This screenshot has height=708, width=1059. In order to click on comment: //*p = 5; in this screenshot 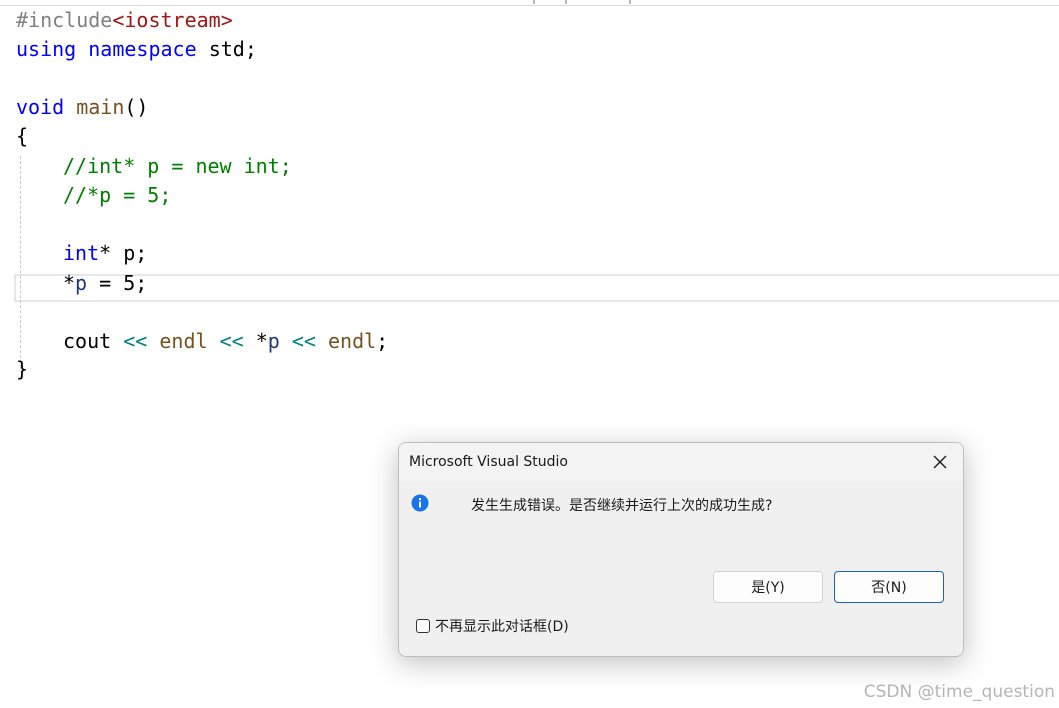, I will do `click(117, 195)`.